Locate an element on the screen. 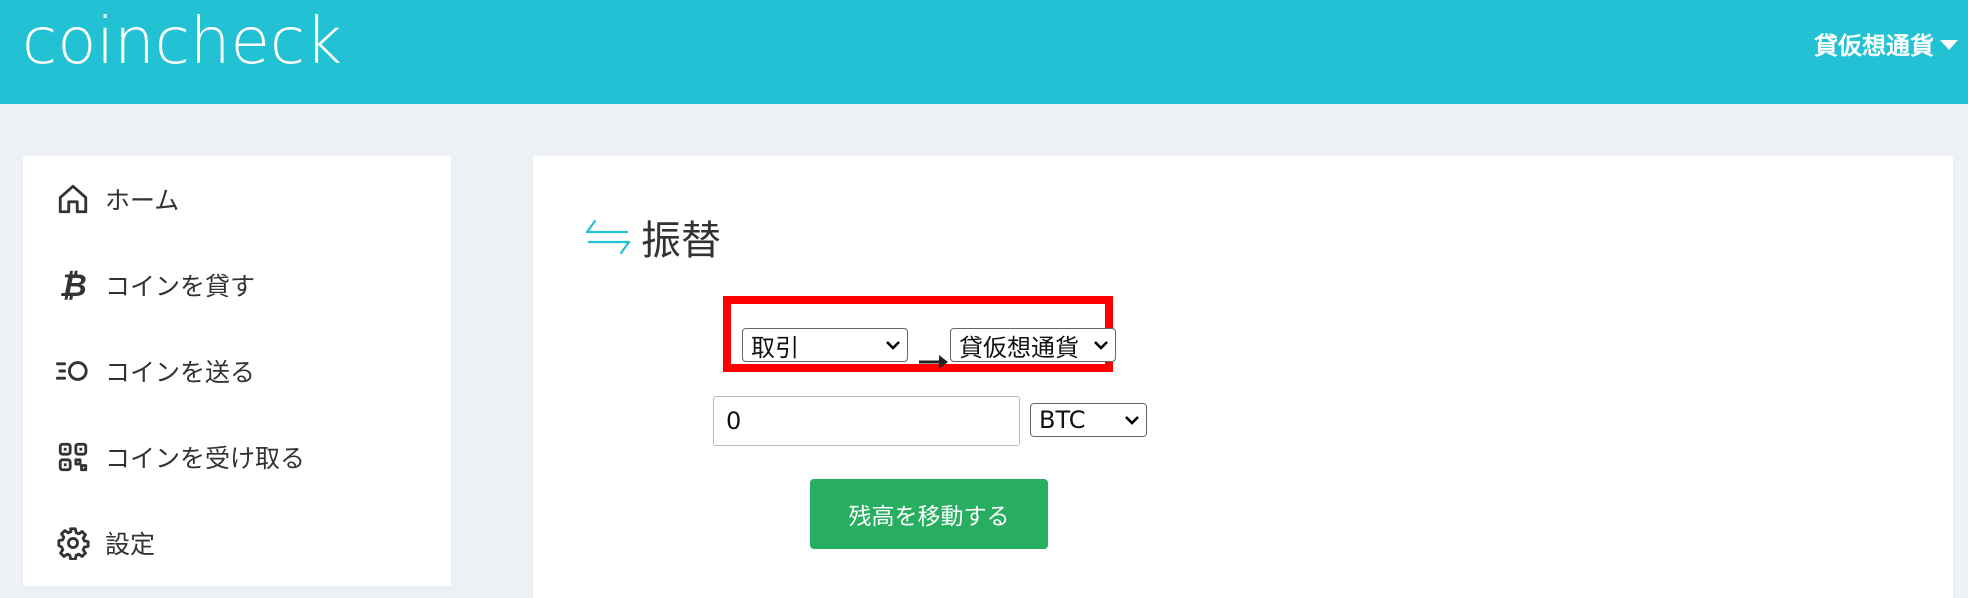  account-type-label: 貸仮想通貨 is located at coordinates (1874, 46).